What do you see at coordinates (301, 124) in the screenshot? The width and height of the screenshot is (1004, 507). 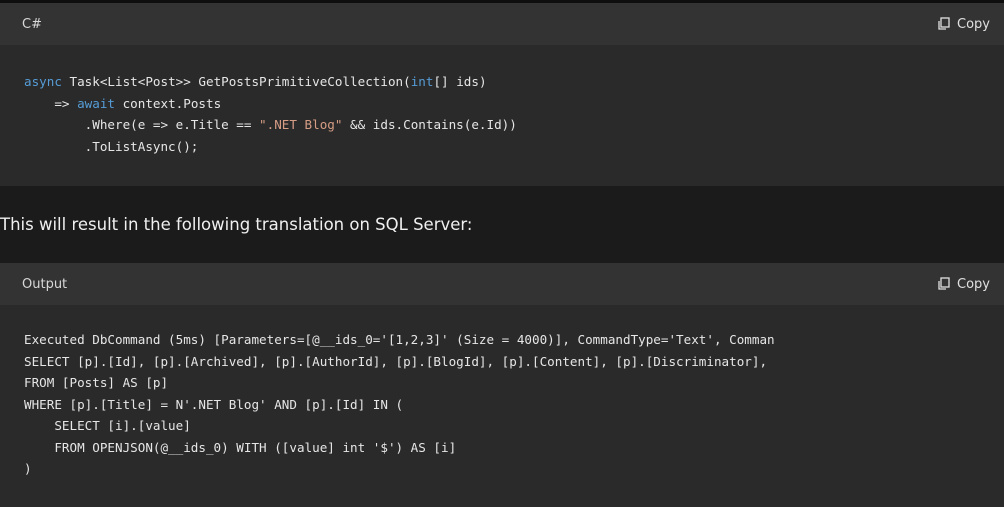 I see `string-literal: ".NET Blog"` at bounding box center [301, 124].